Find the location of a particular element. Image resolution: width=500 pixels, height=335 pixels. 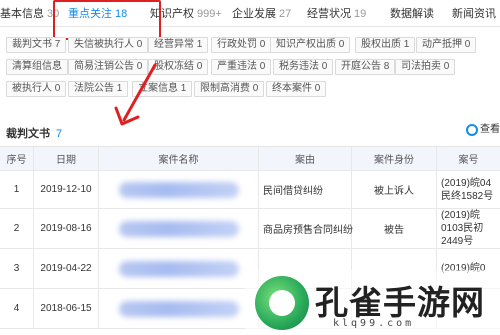

tab-intellectual-property: 知识产权 999+ is located at coordinates (186, 14).